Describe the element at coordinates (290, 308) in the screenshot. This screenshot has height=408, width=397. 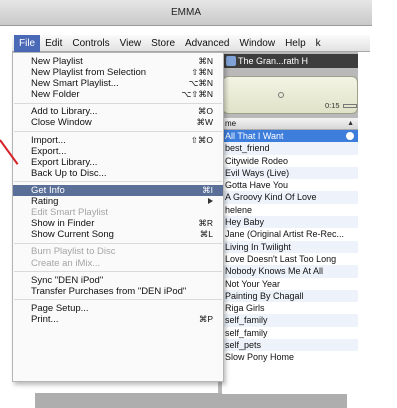
I see `track-row: Riga Girls` at that location.